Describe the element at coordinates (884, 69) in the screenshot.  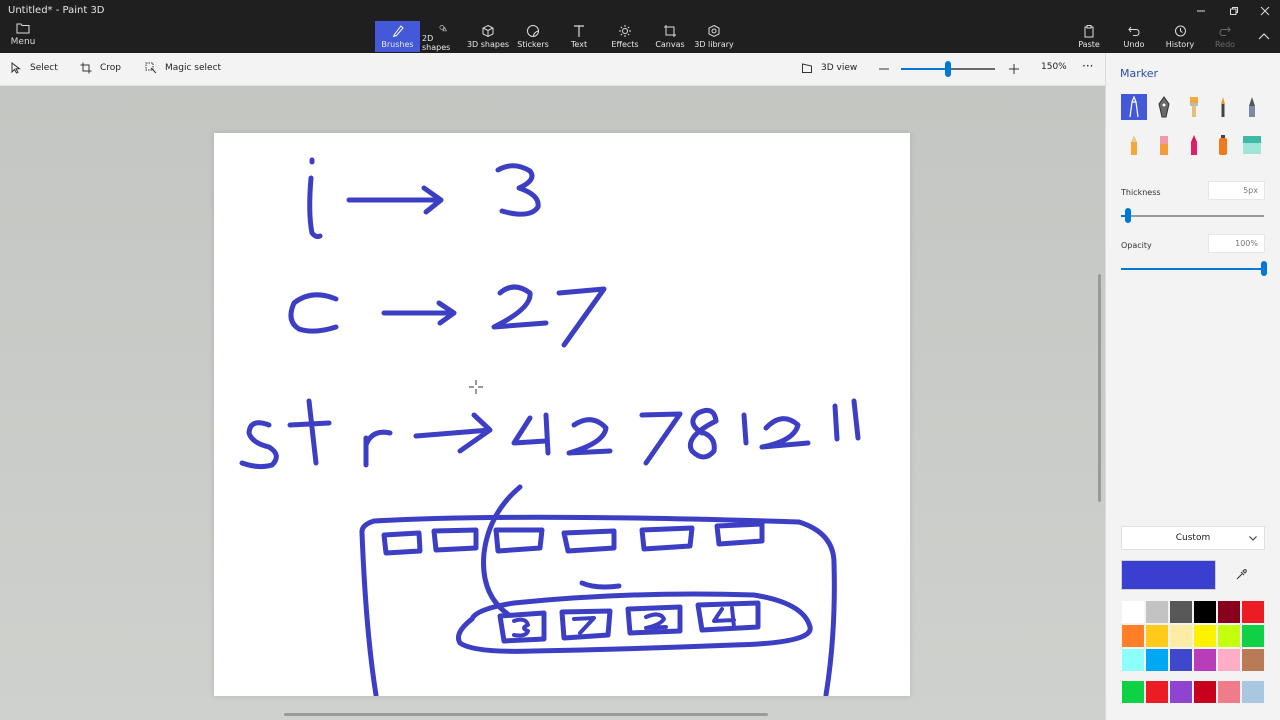
I see `minus-icon` at that location.